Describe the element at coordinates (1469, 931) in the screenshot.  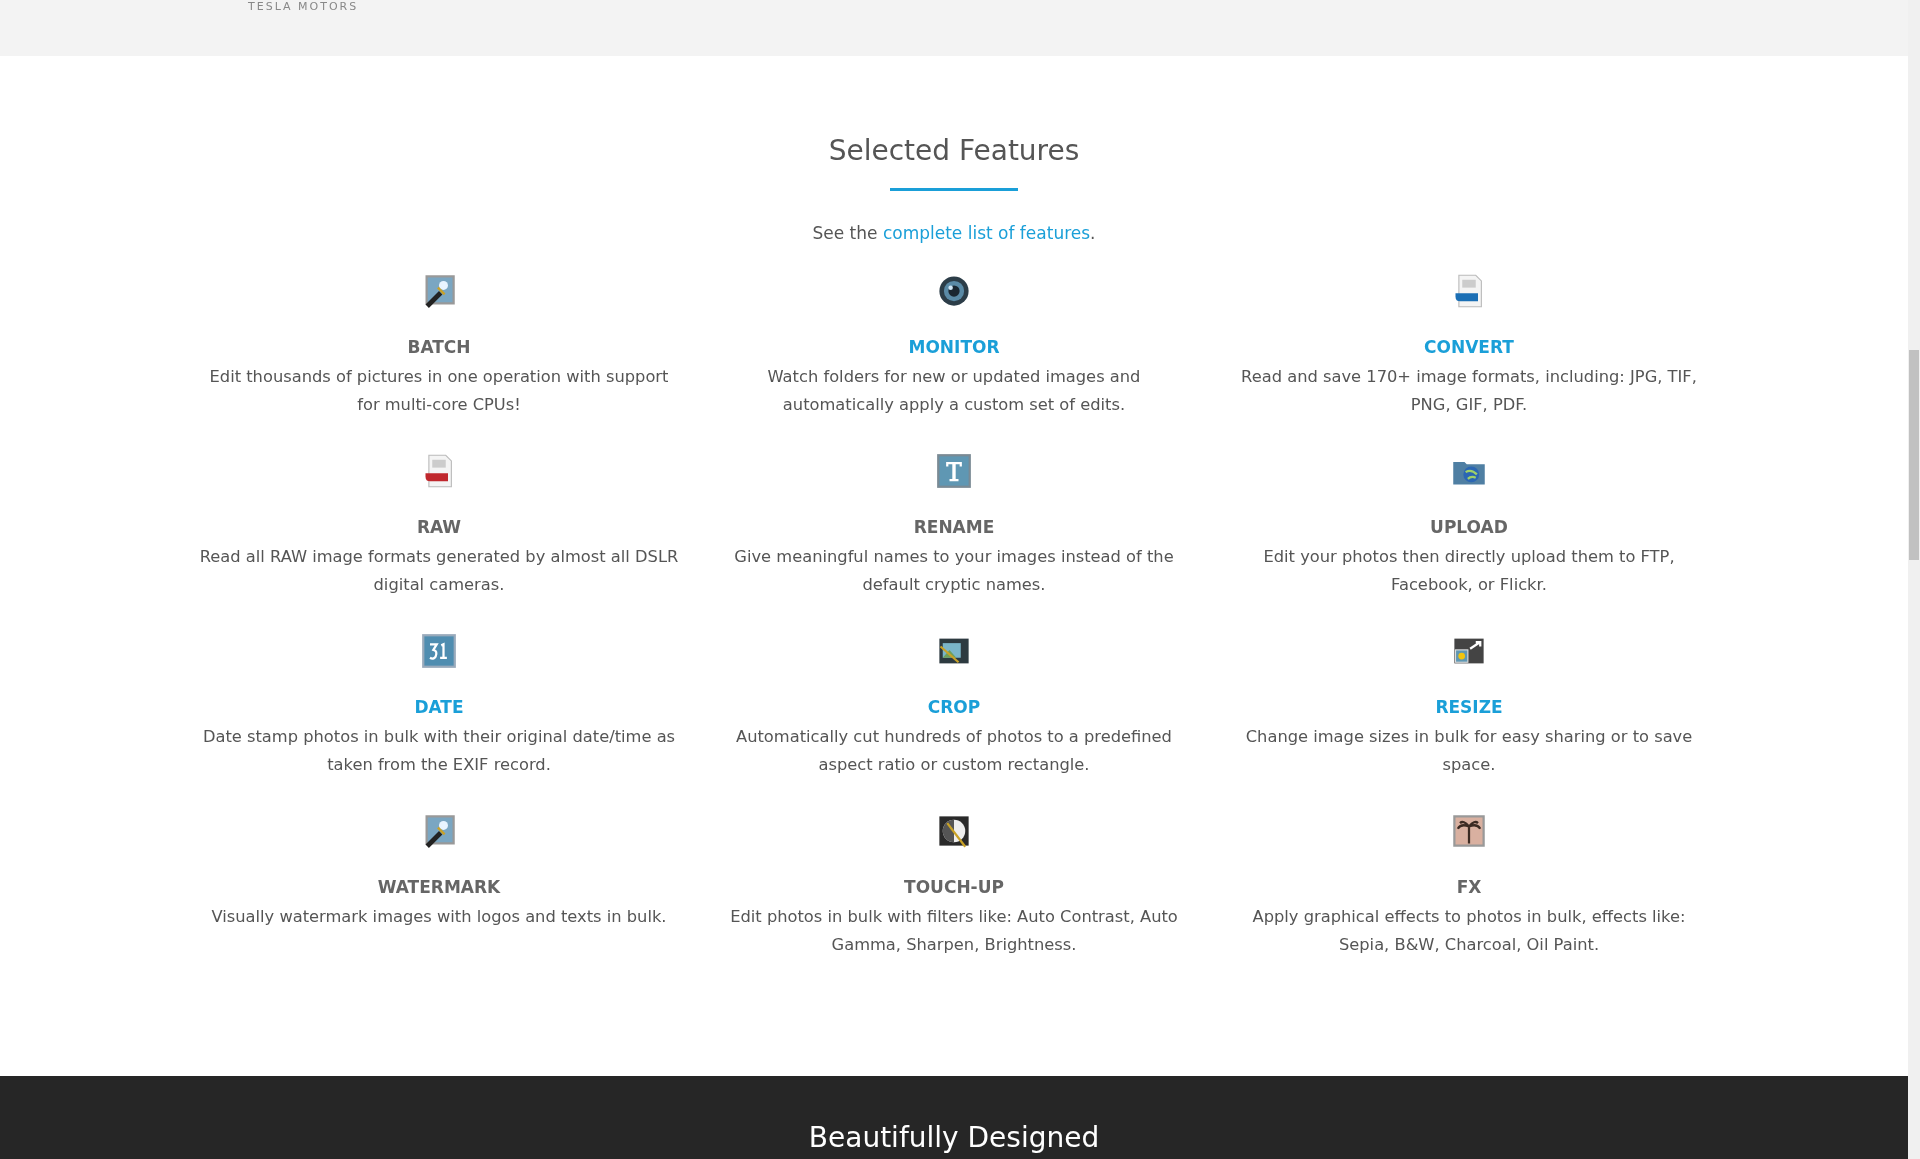
I see `feature-description: Apply graphical effects to photos in bulk, effects like: Sepia, B&W, Charcoal, Oil Paint.` at that location.